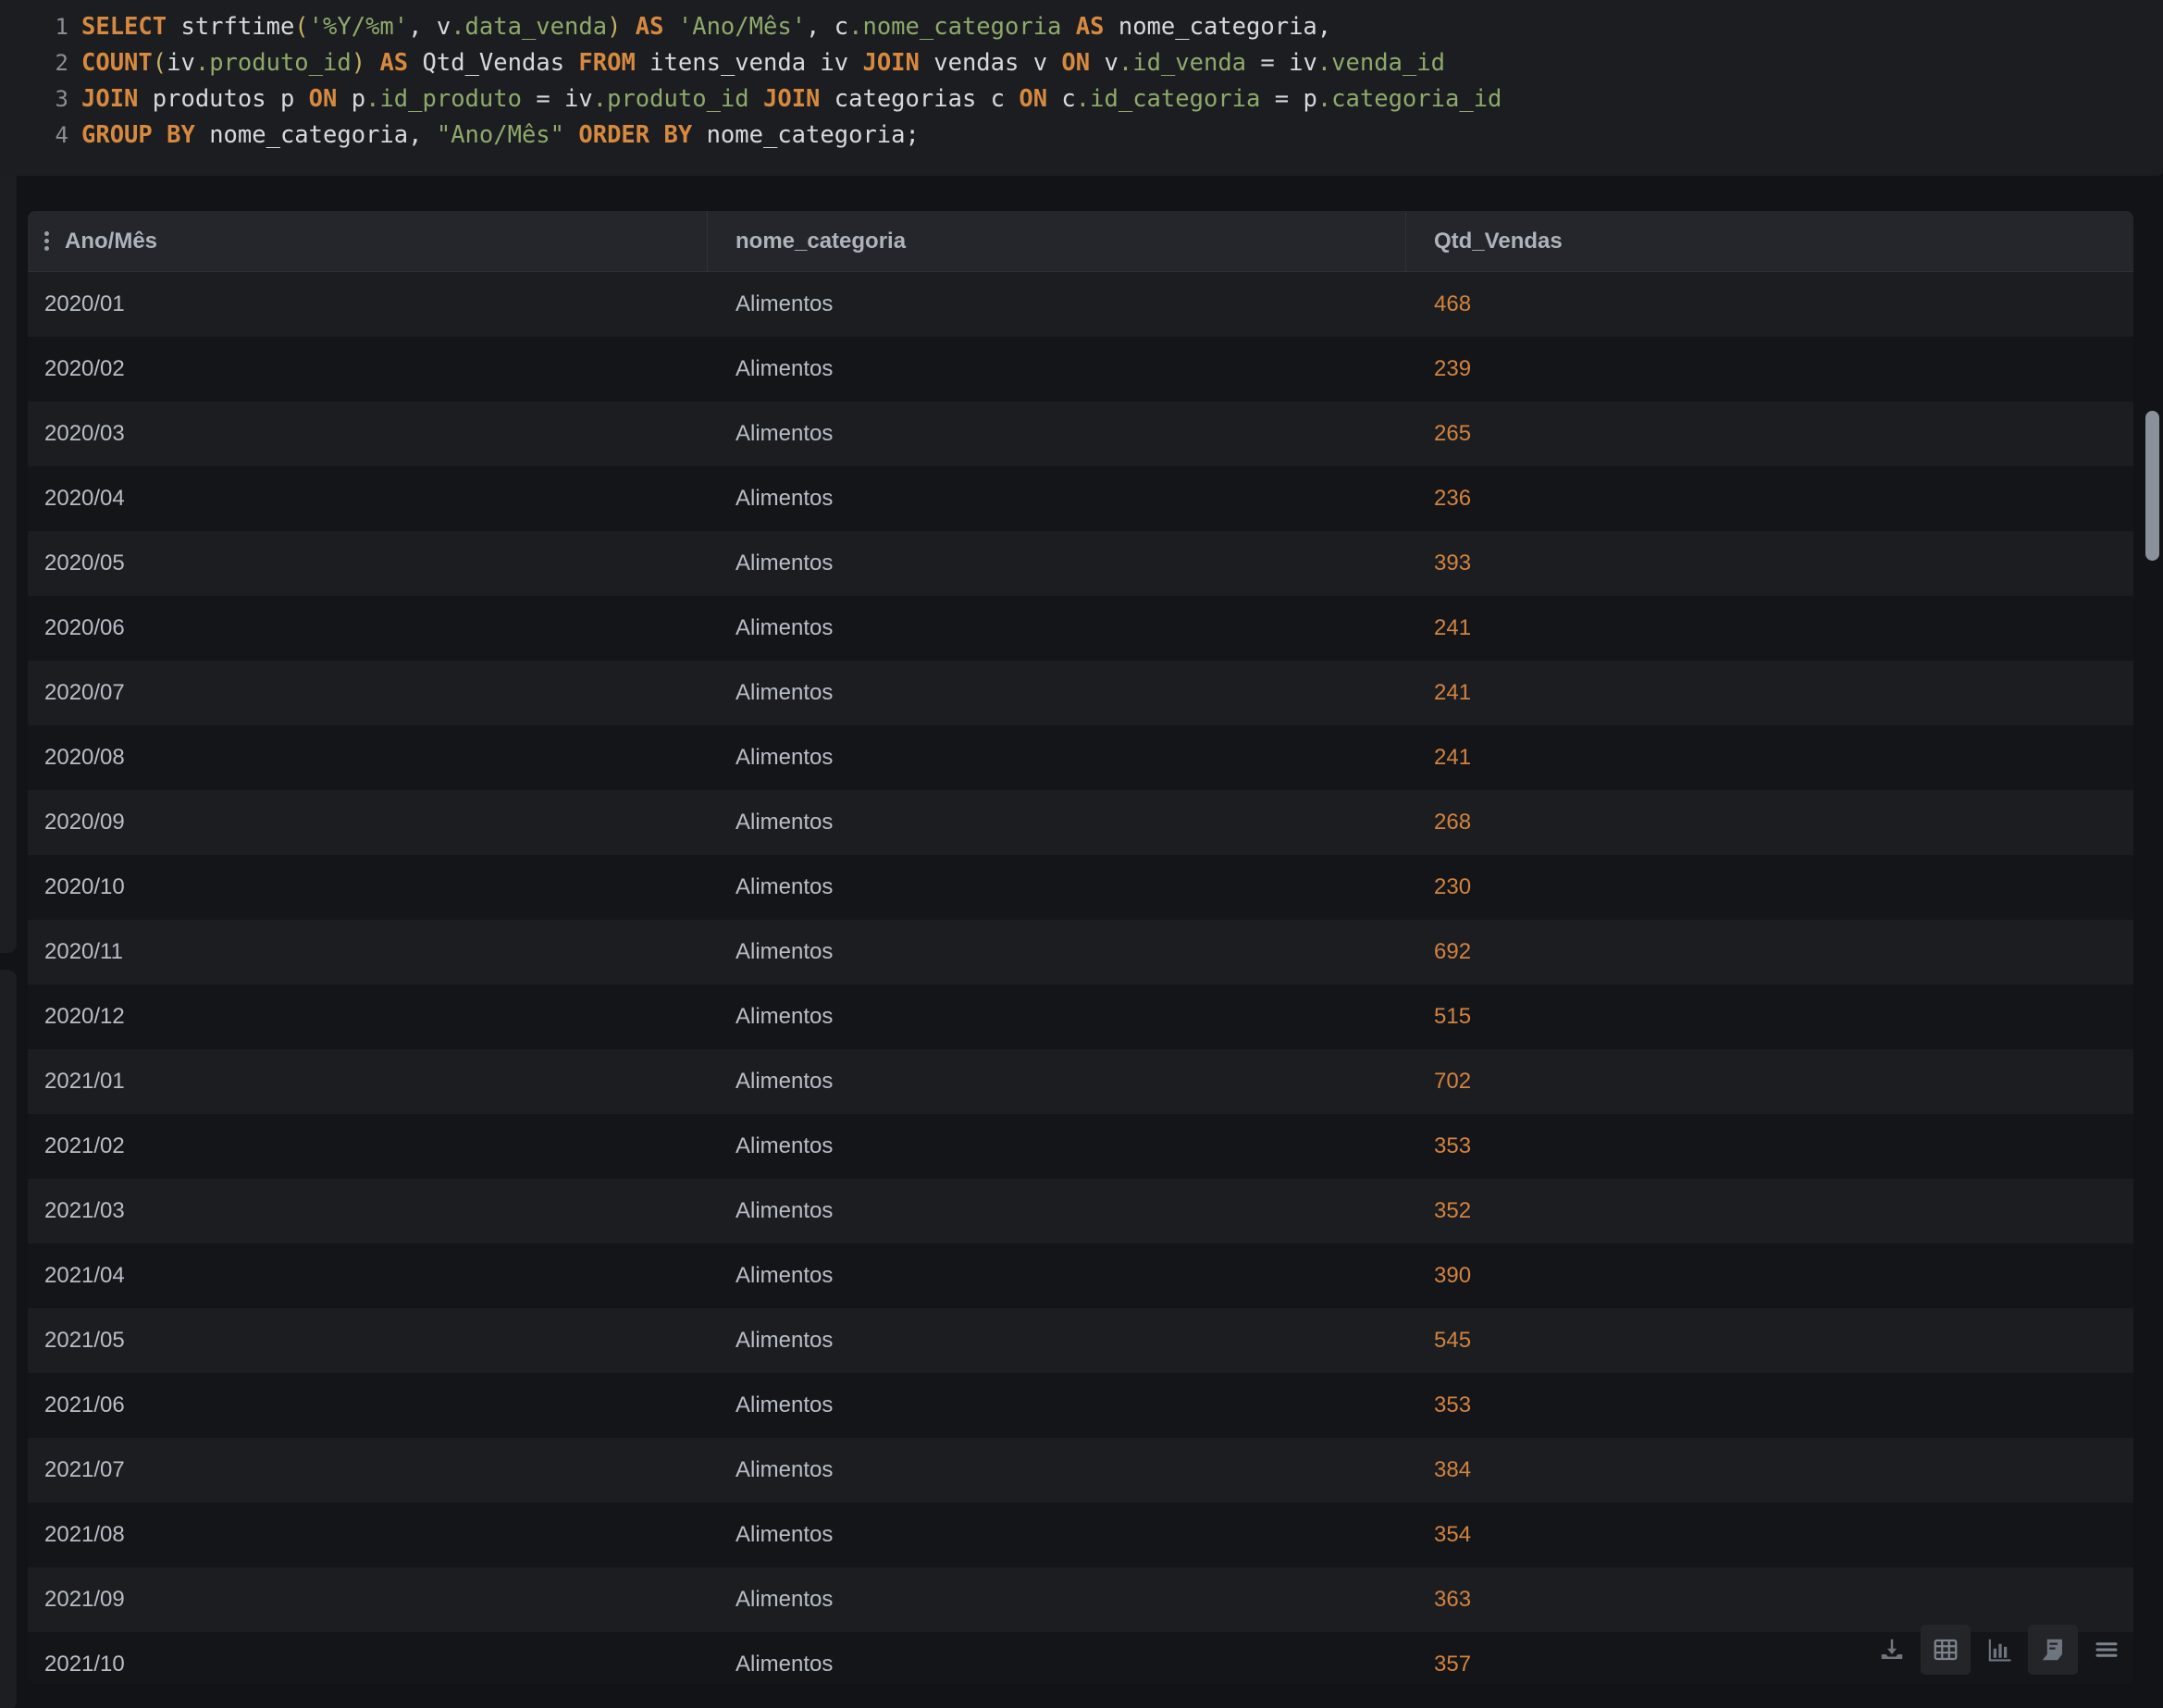 The width and height of the screenshot is (2163, 1708). I want to click on table-cell: 265, so click(1453, 433).